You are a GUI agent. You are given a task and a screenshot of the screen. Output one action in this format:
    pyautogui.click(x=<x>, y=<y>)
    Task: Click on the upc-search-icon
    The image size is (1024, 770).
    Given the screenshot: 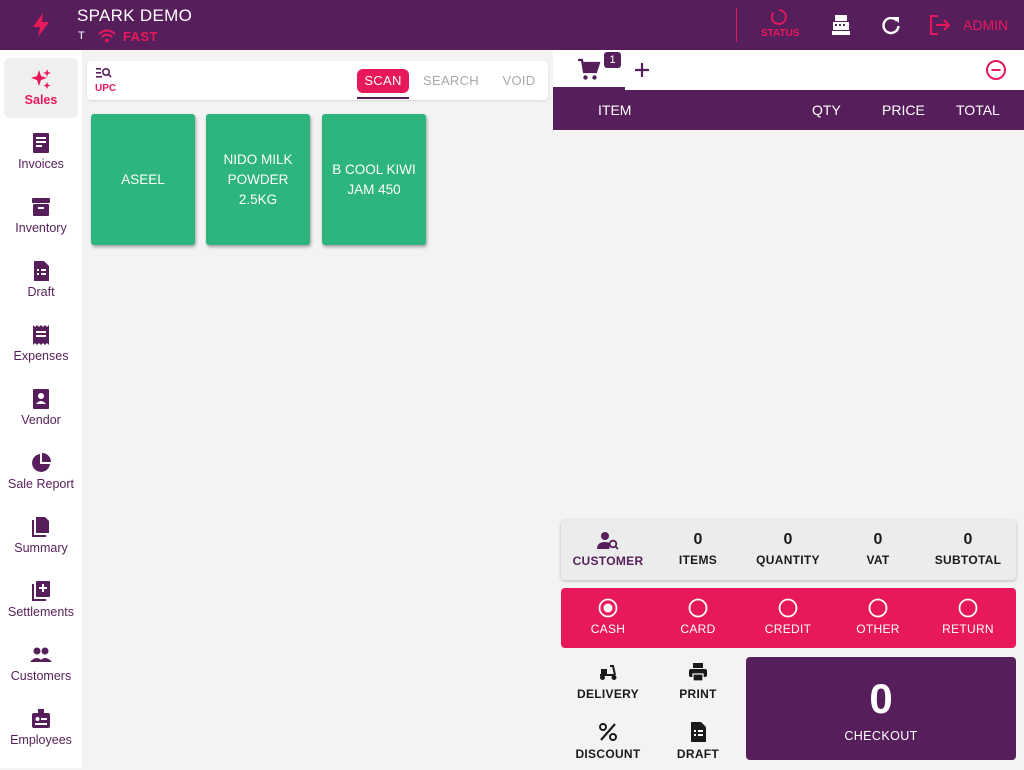 What is the action you would take?
    pyautogui.click(x=104, y=72)
    